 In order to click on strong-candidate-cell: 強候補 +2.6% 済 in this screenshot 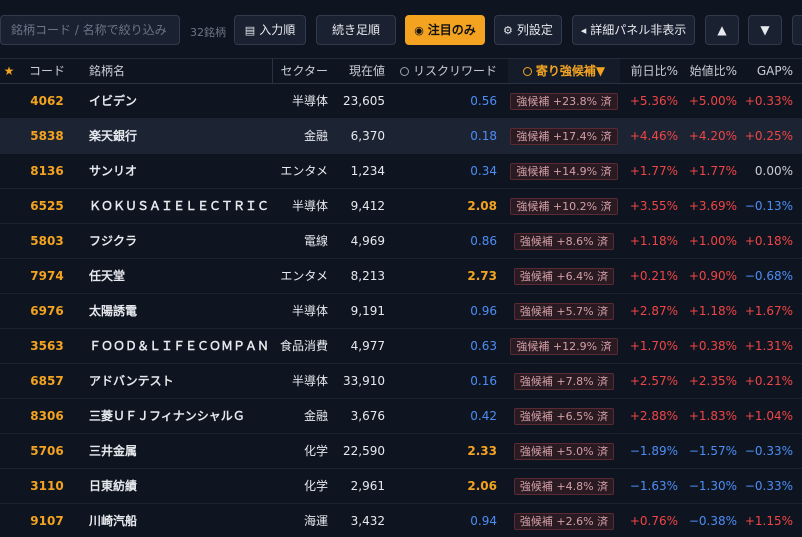, I will do `click(564, 520)`.